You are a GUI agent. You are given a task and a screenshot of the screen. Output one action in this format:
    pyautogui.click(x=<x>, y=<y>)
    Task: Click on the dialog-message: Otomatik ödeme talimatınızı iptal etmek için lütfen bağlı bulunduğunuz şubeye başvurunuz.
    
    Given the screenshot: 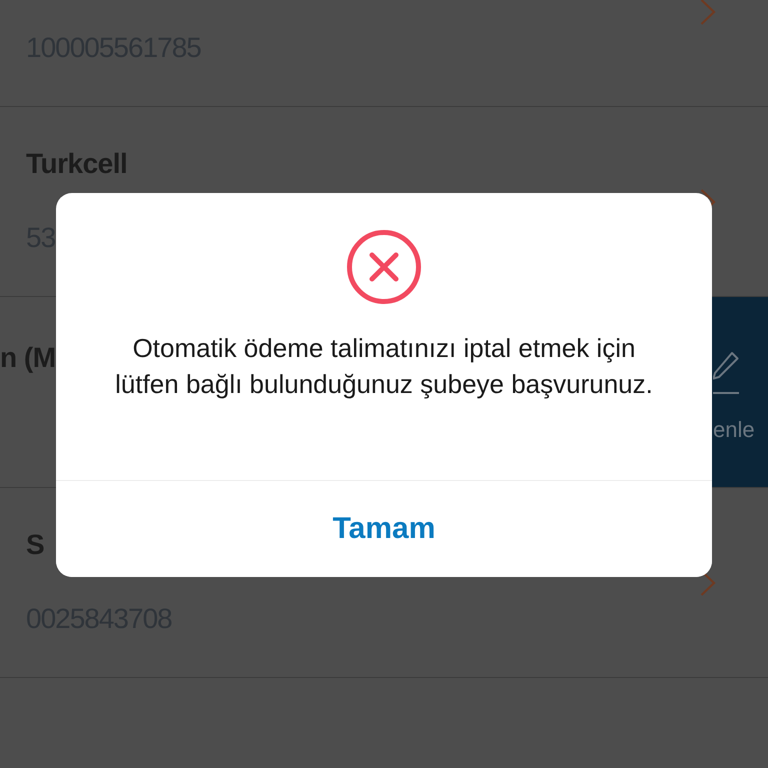 What is the action you would take?
    pyautogui.click(x=384, y=366)
    